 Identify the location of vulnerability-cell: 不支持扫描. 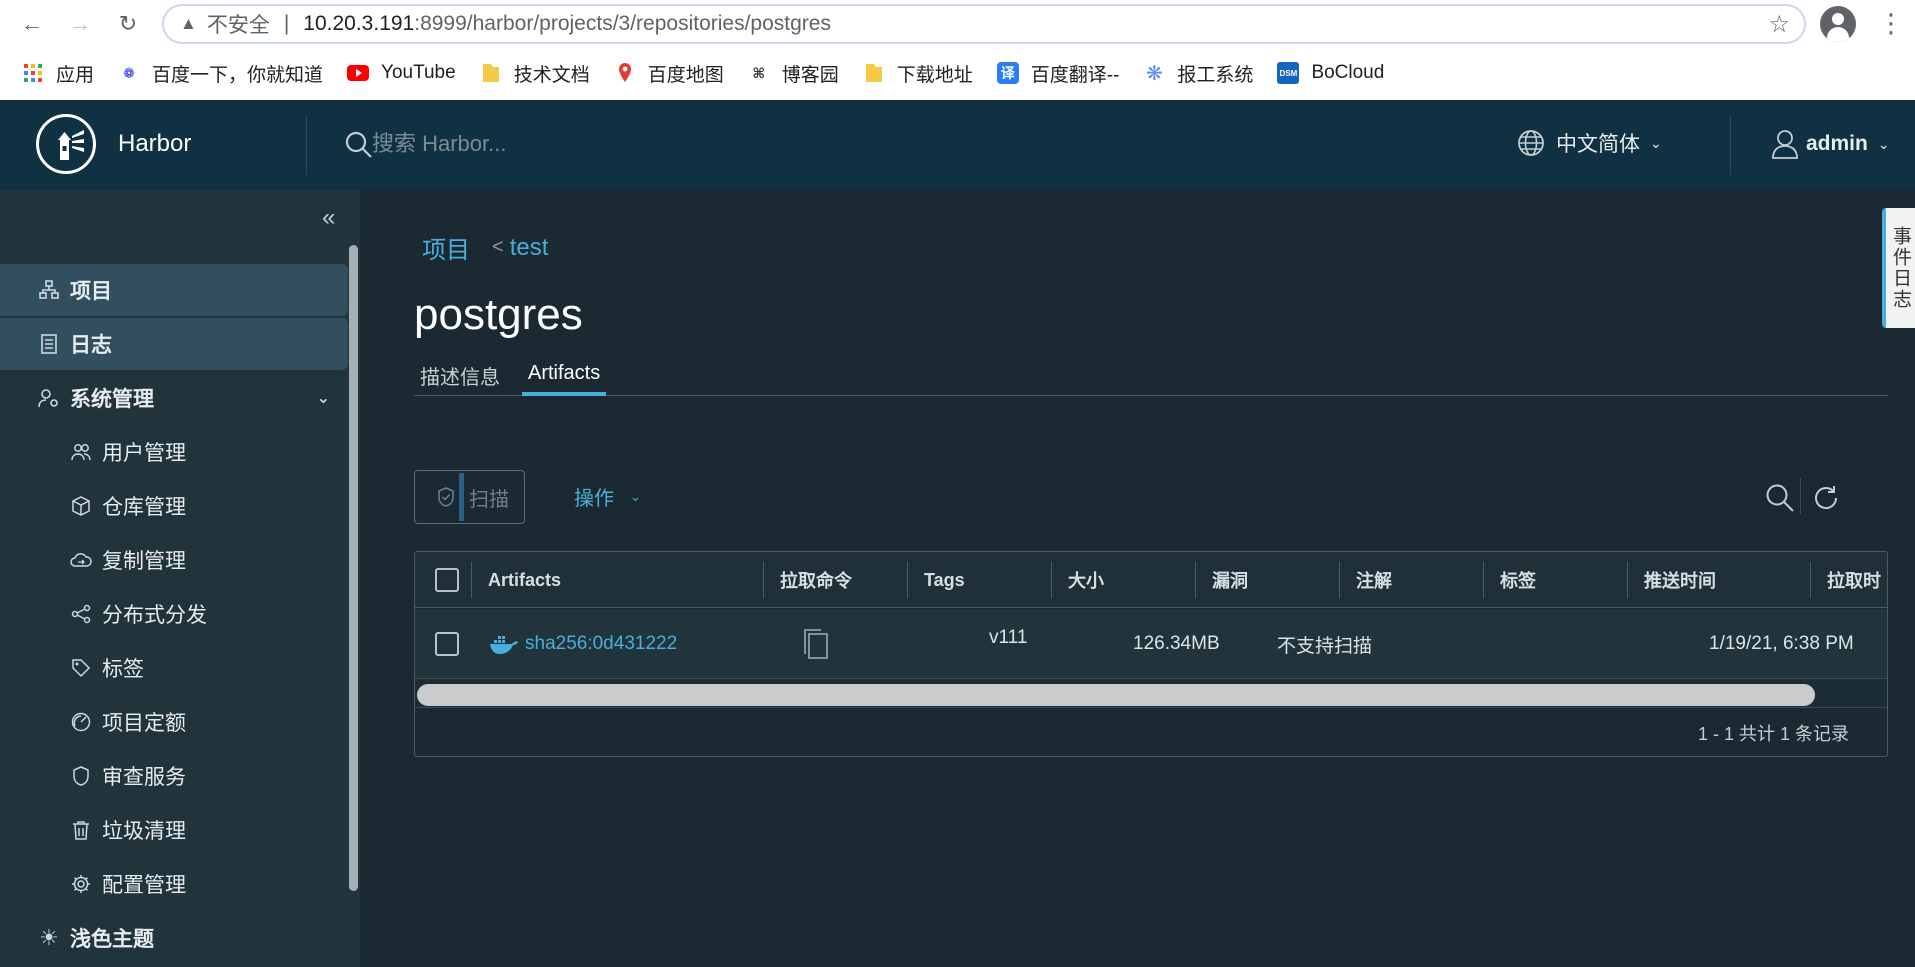
(1325, 646).